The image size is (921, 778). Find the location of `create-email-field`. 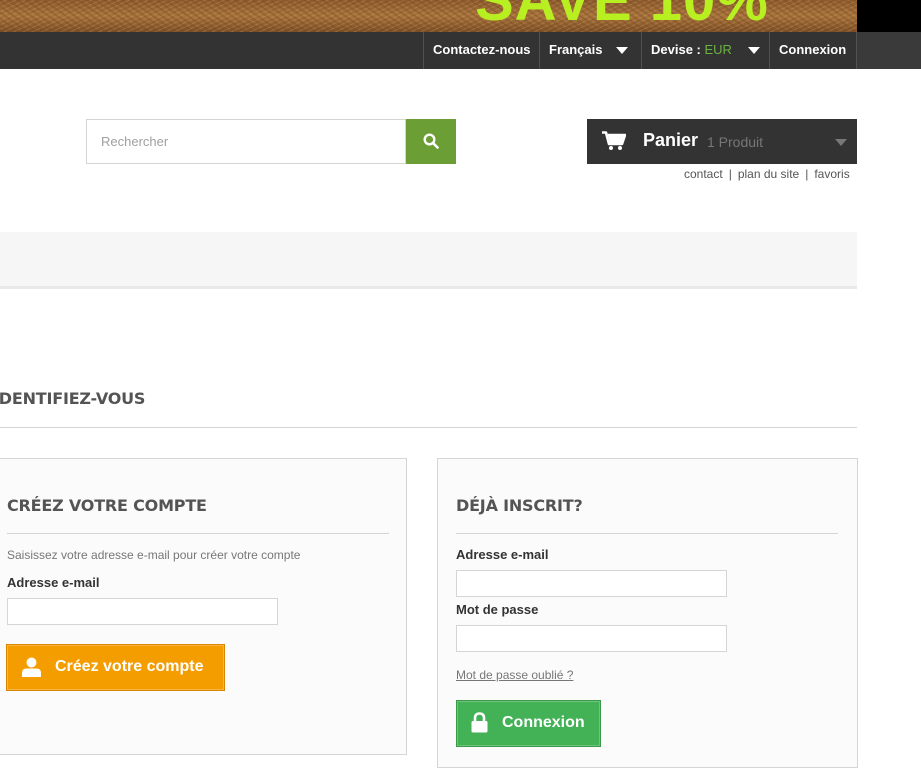

create-email-field is located at coordinates (142, 611).